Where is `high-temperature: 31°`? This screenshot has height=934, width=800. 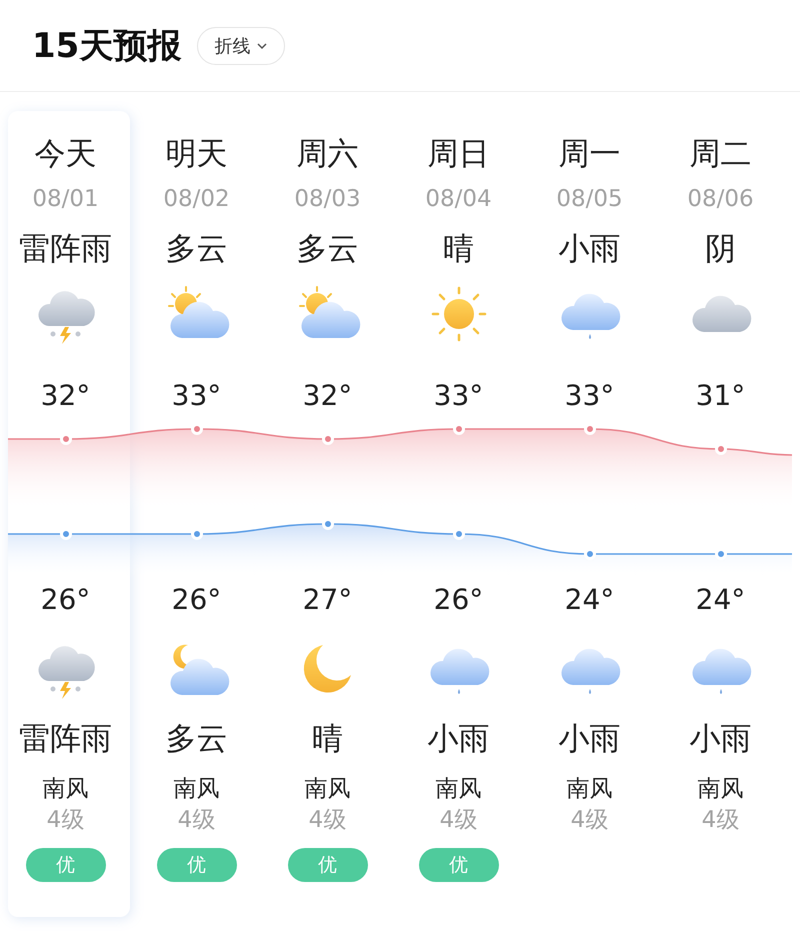 high-temperature: 31° is located at coordinates (721, 396).